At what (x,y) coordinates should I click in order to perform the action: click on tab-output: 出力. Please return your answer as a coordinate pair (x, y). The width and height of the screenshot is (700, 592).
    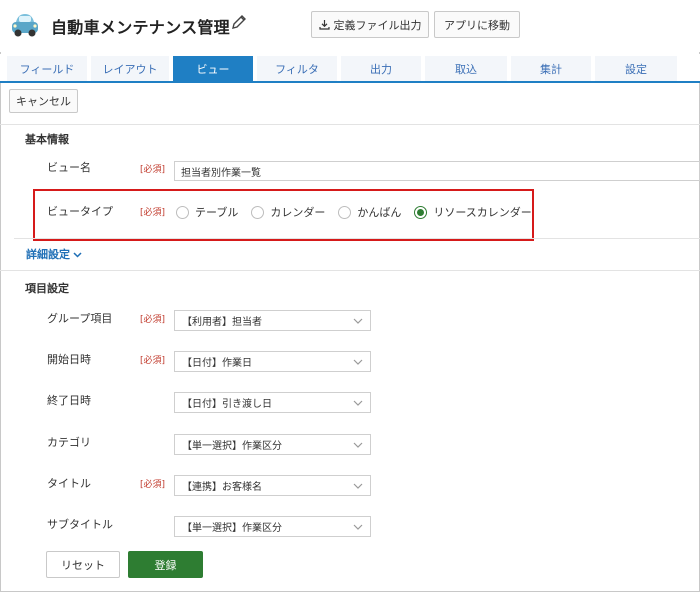
    Looking at the image, I should click on (381, 69).